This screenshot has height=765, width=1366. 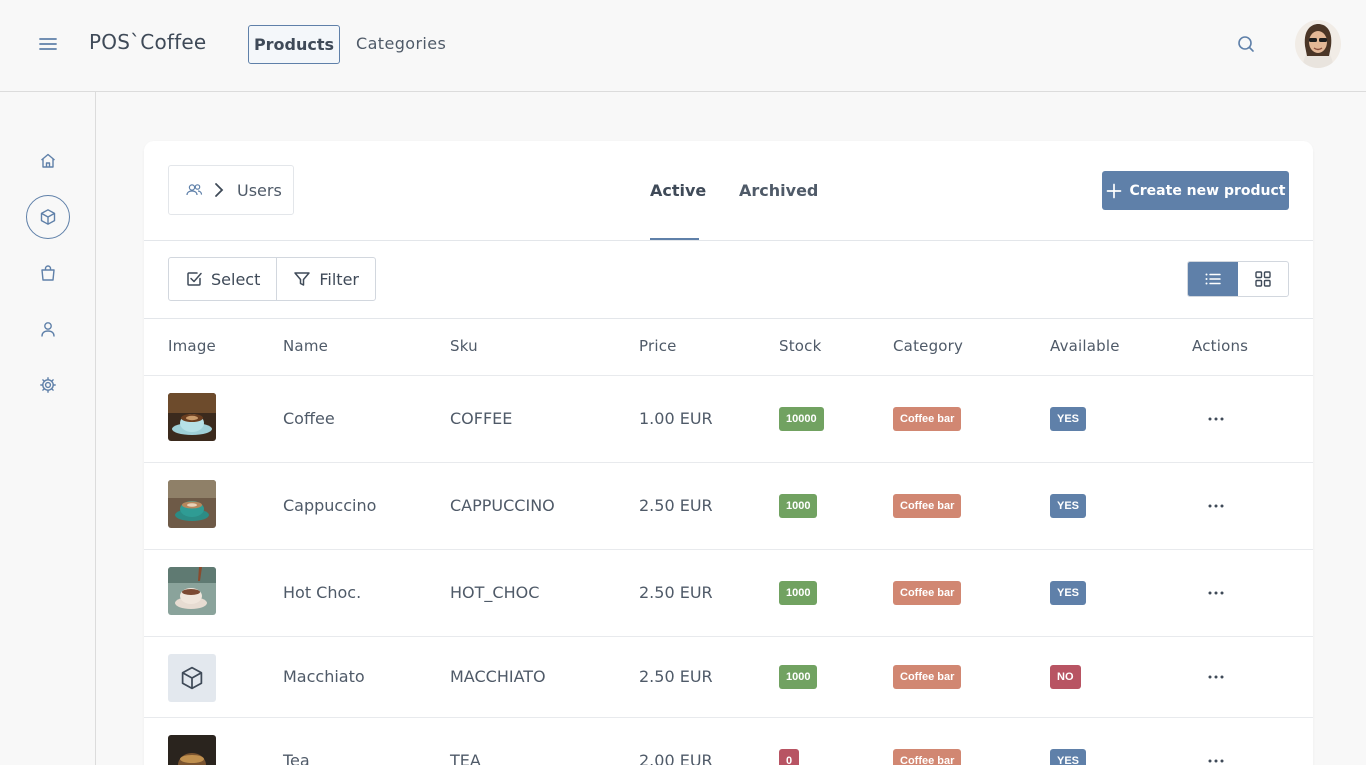 What do you see at coordinates (401, 43) in the screenshot?
I see `nav-categories: Categories` at bounding box center [401, 43].